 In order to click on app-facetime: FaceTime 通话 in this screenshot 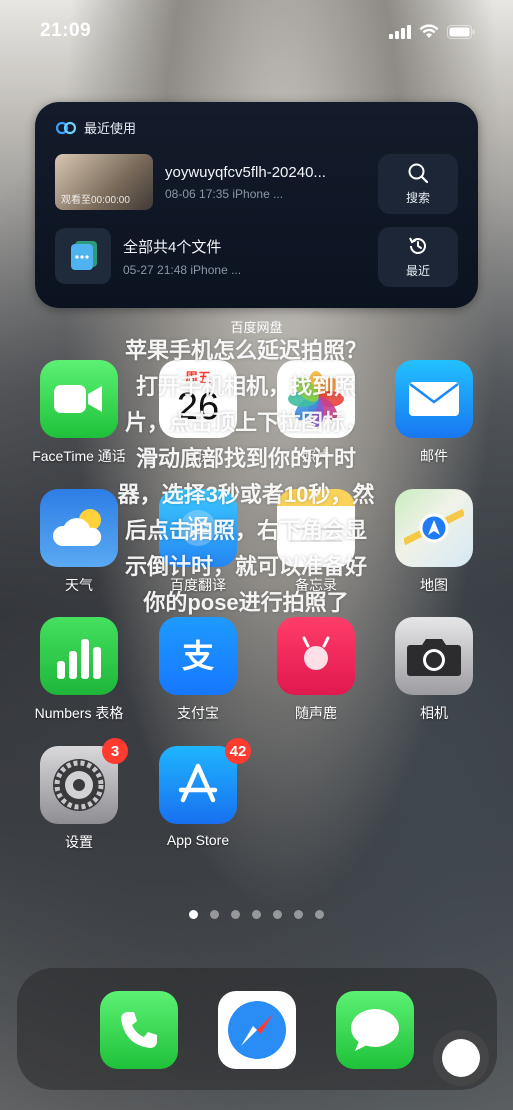, I will do `click(79, 413)`.